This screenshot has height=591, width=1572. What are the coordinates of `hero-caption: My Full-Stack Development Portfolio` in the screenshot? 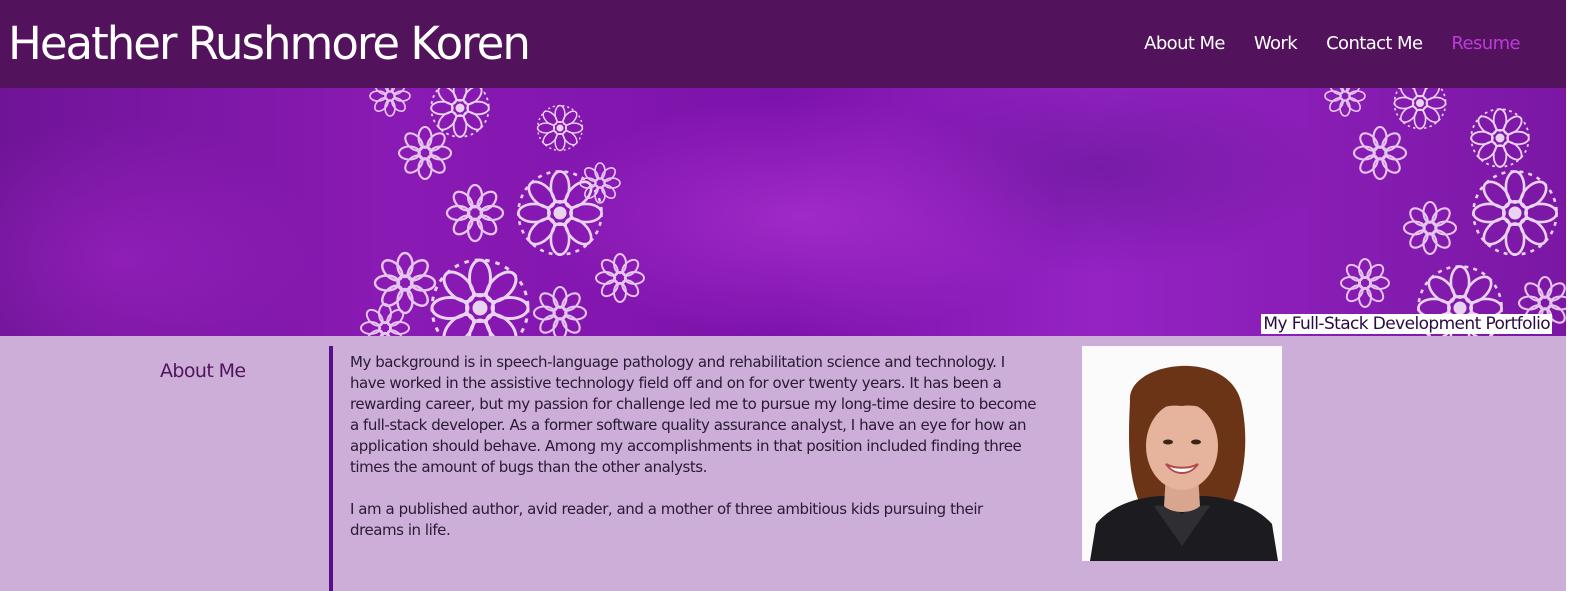 It's located at (1406, 324).